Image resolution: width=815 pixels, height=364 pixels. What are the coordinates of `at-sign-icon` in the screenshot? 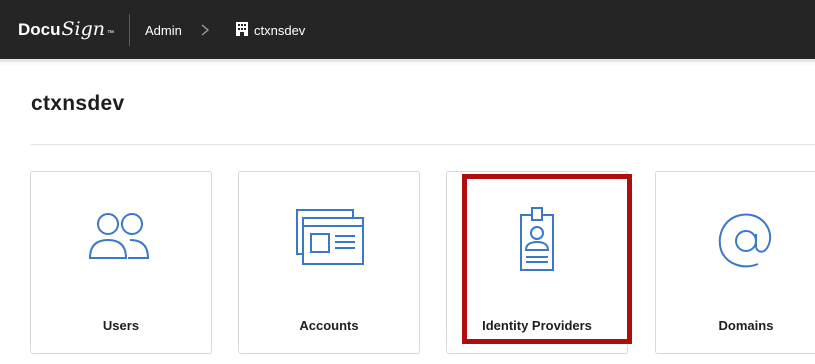 It's located at (745, 240).